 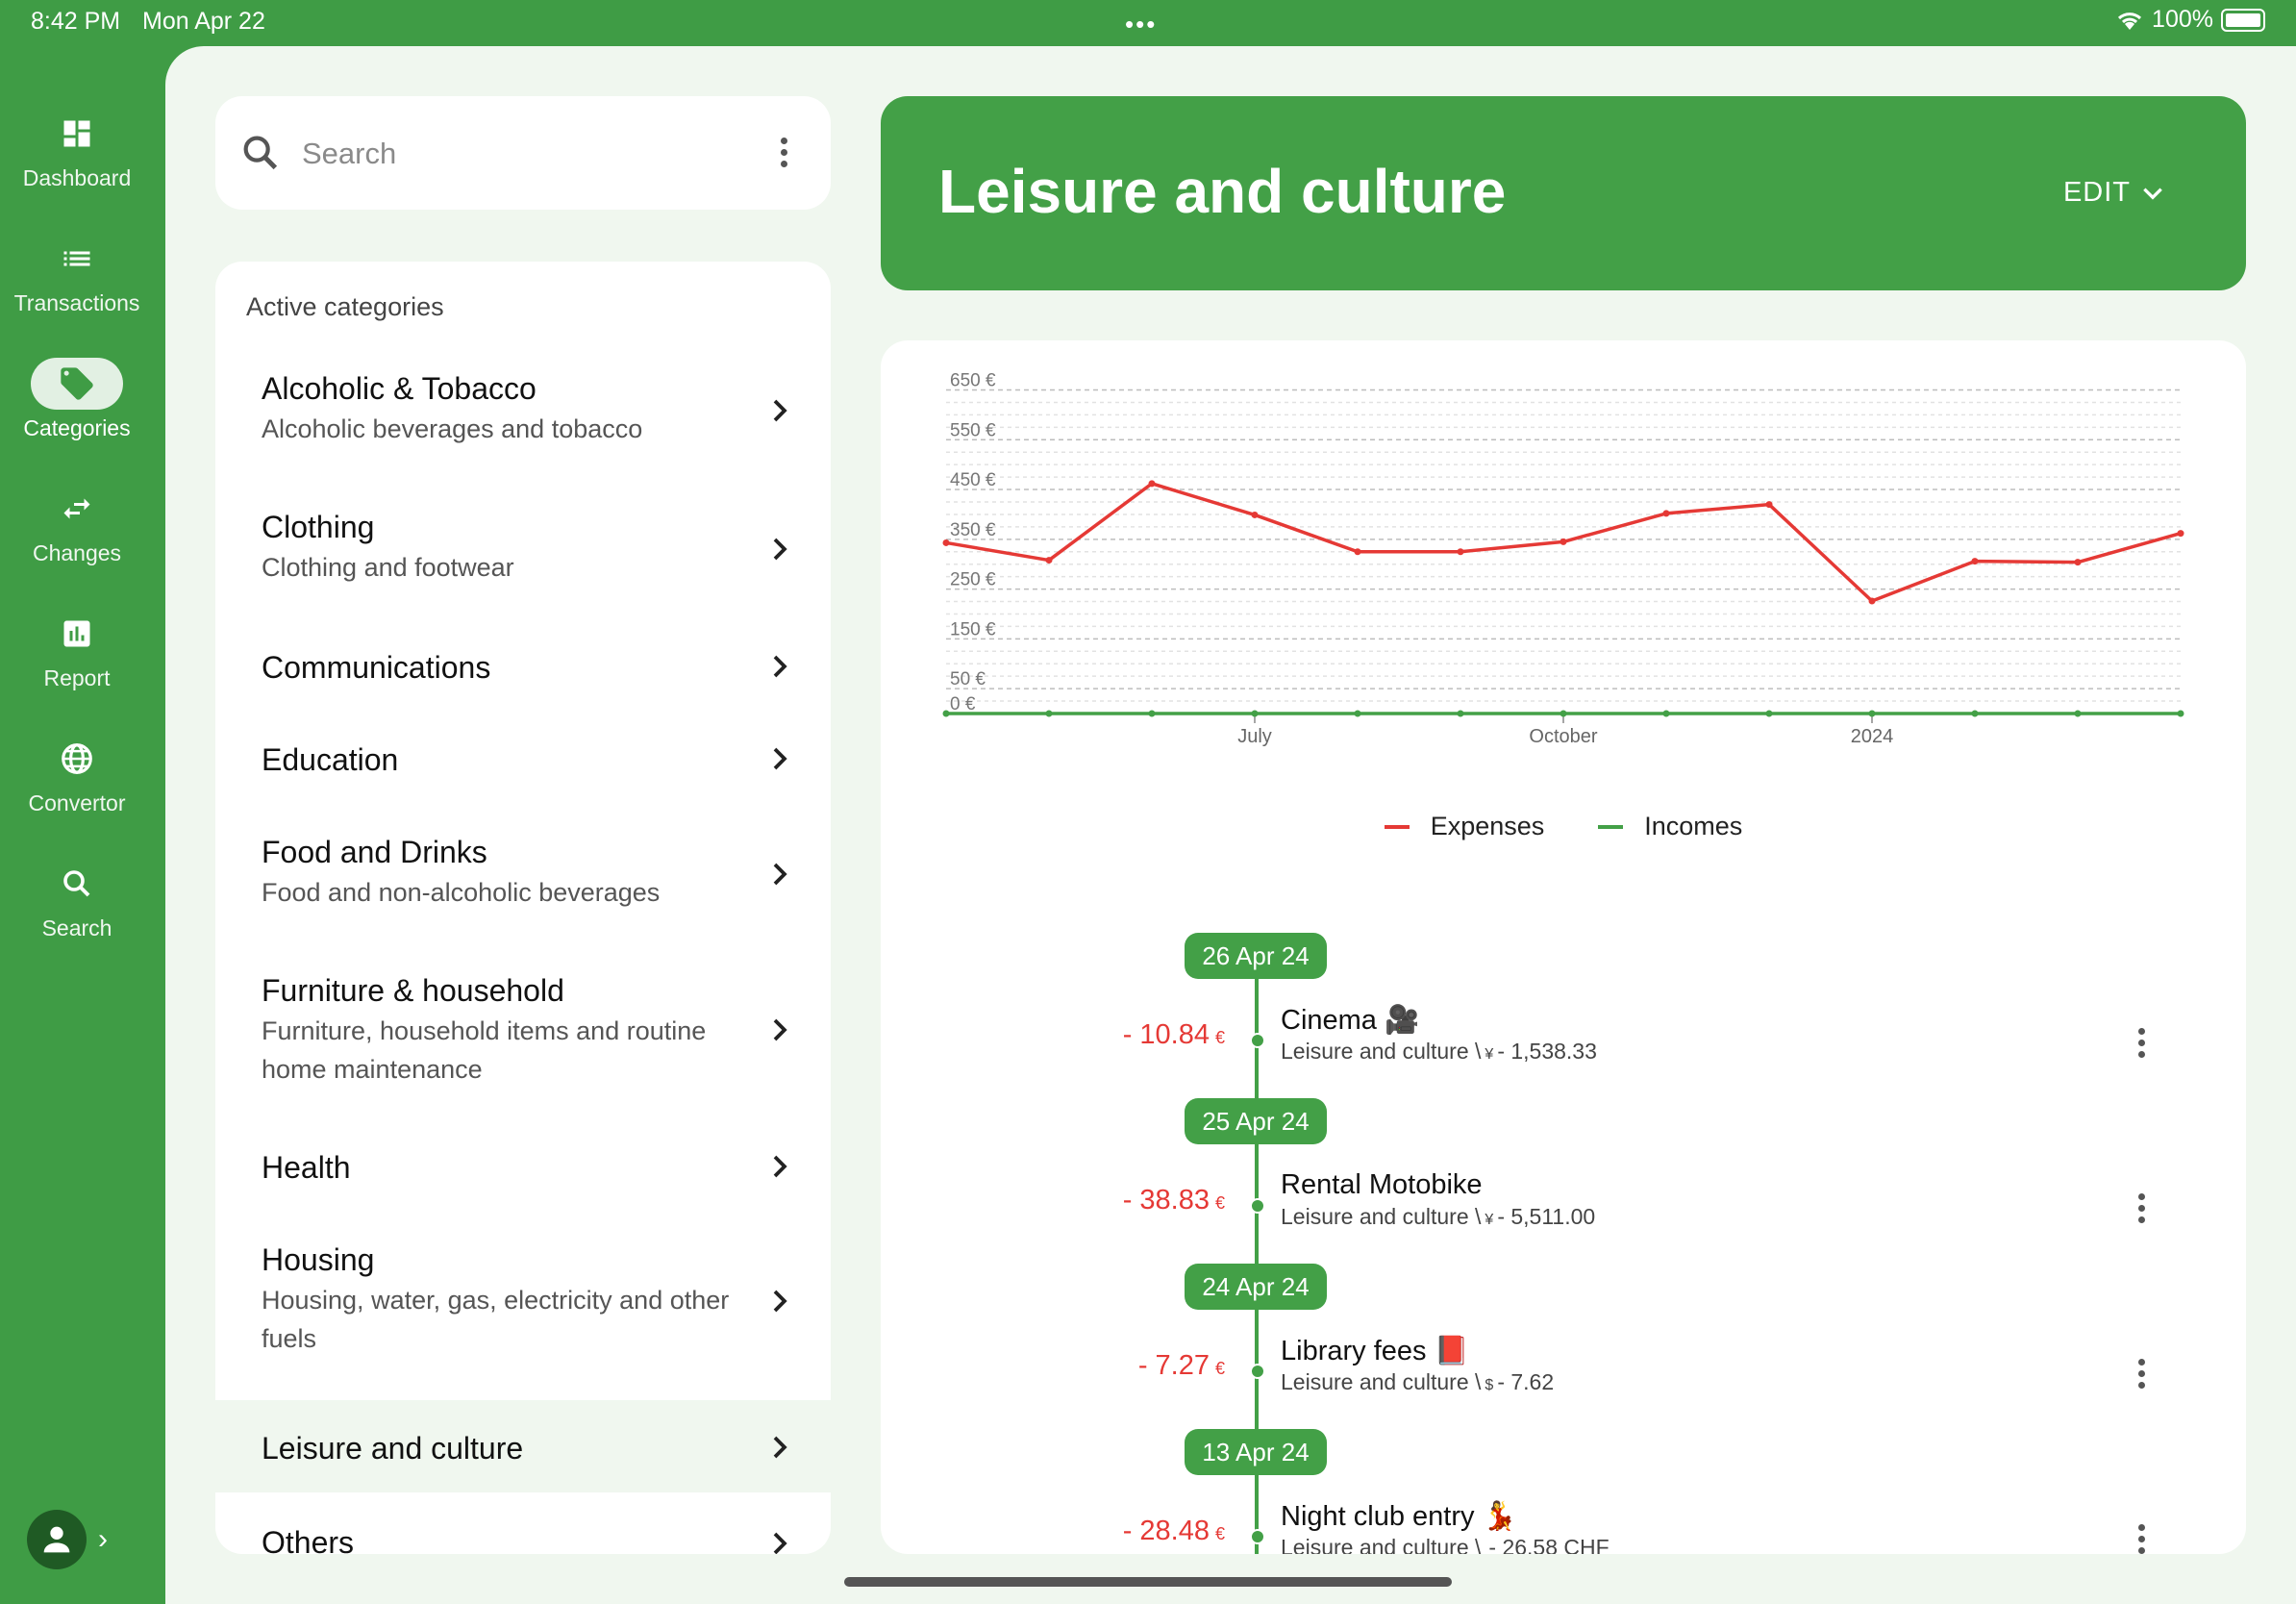 What do you see at coordinates (308, 1539) in the screenshot?
I see `category-title: Others` at bounding box center [308, 1539].